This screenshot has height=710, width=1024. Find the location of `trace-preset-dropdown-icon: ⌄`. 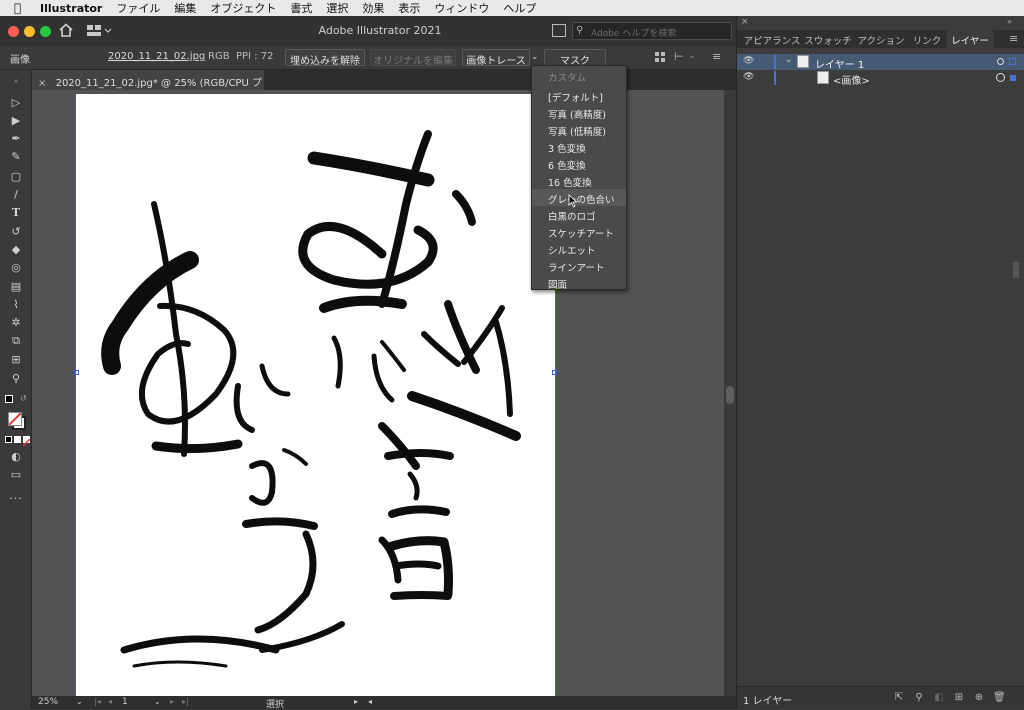

trace-preset-dropdown-icon: ⌄ is located at coordinates (535, 57).